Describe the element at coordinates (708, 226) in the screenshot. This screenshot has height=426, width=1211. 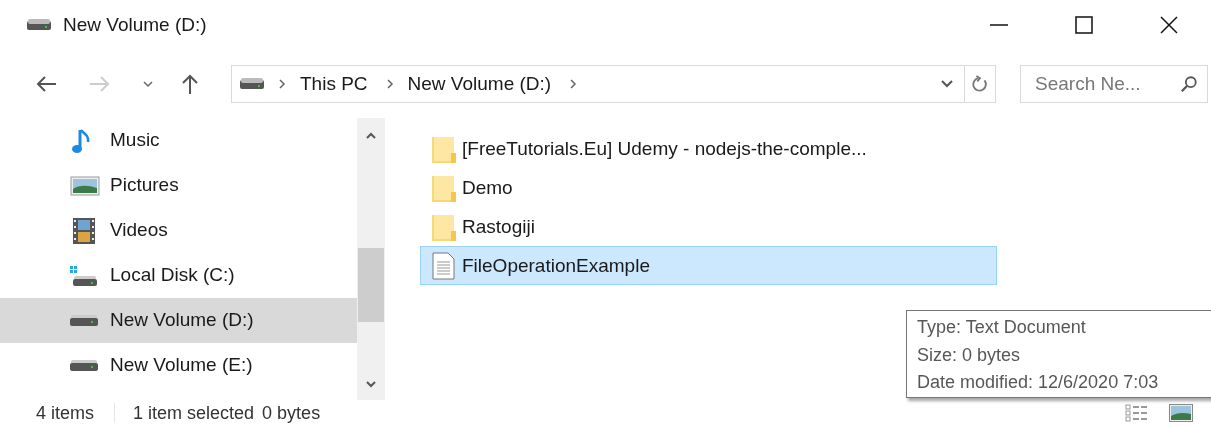
I see `file-item: Rastogiji` at that location.